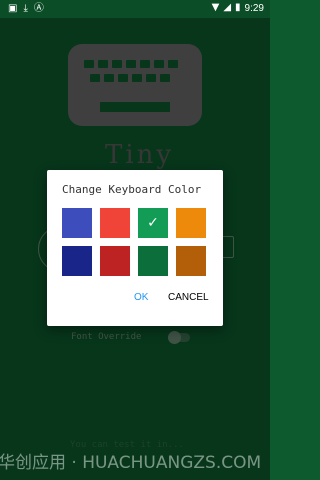  What do you see at coordinates (25, 8) in the screenshot?
I see `download-icon: ⤓` at bounding box center [25, 8].